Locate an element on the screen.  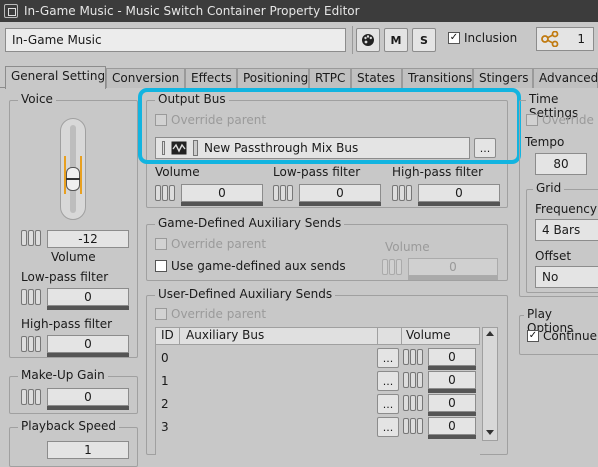
time-settings-override: Override p is located at coordinates (562, 120).